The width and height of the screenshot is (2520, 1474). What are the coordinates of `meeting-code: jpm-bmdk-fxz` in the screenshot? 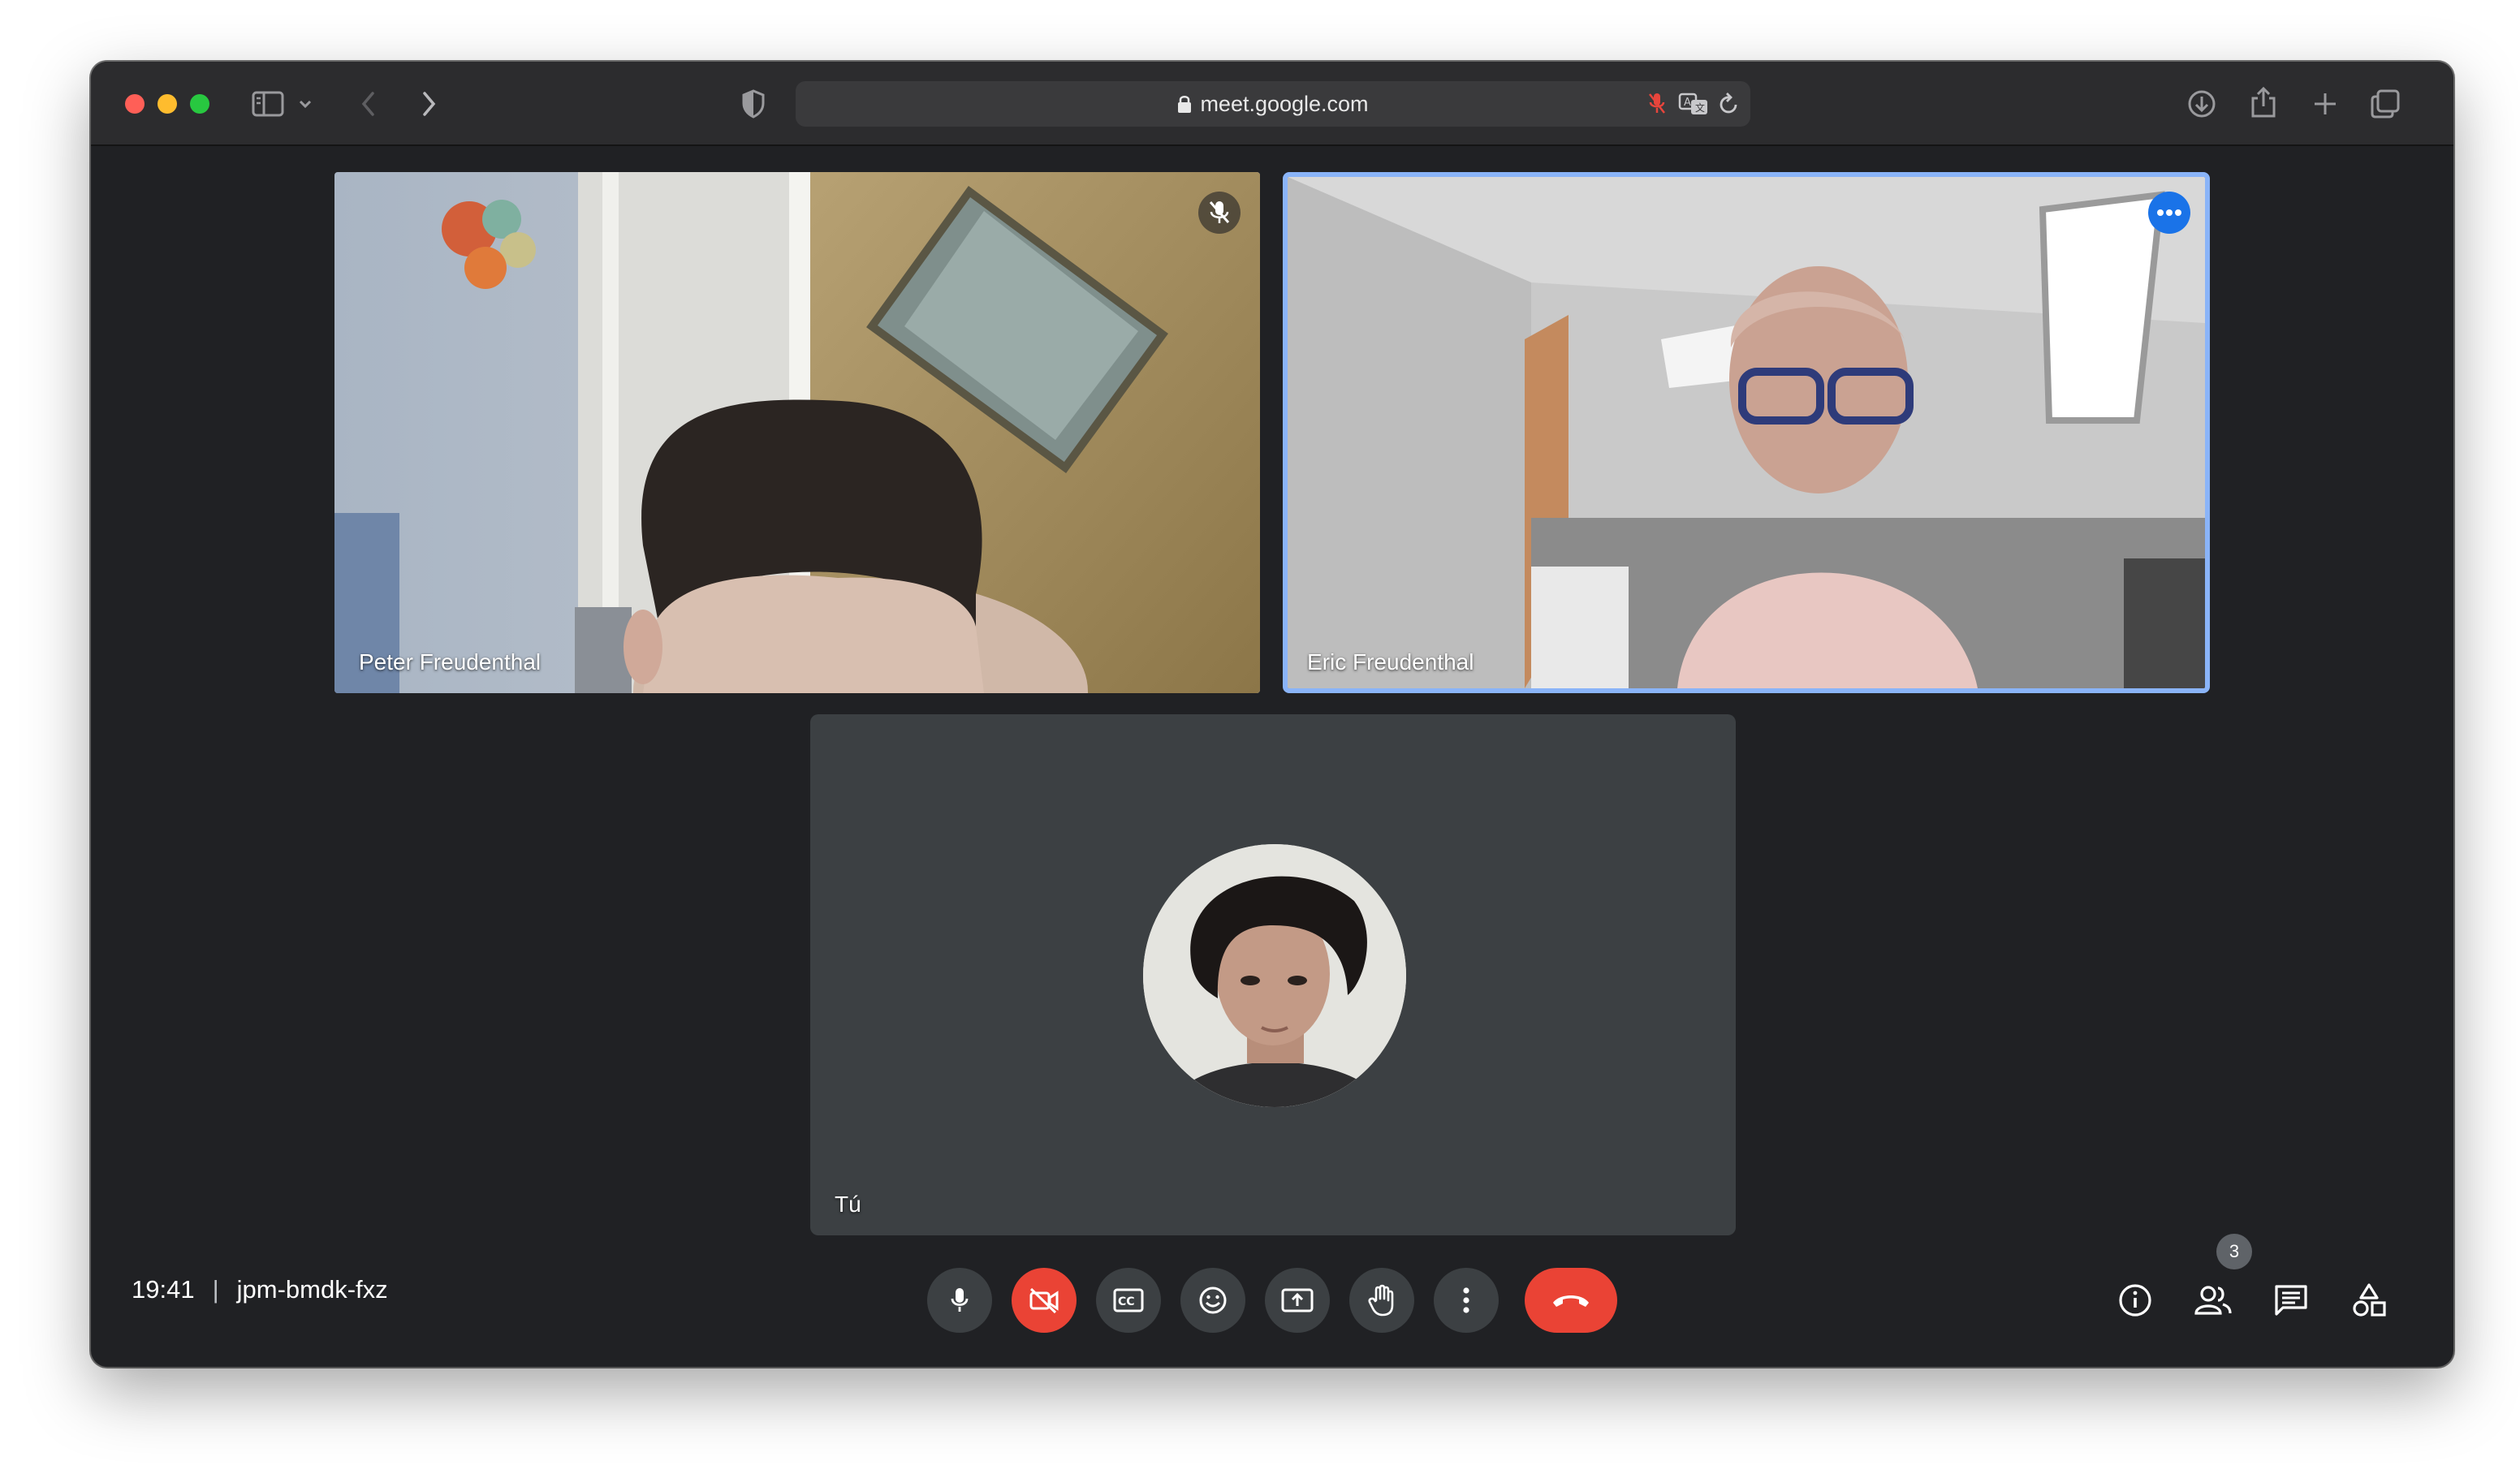 It's located at (312, 1289).